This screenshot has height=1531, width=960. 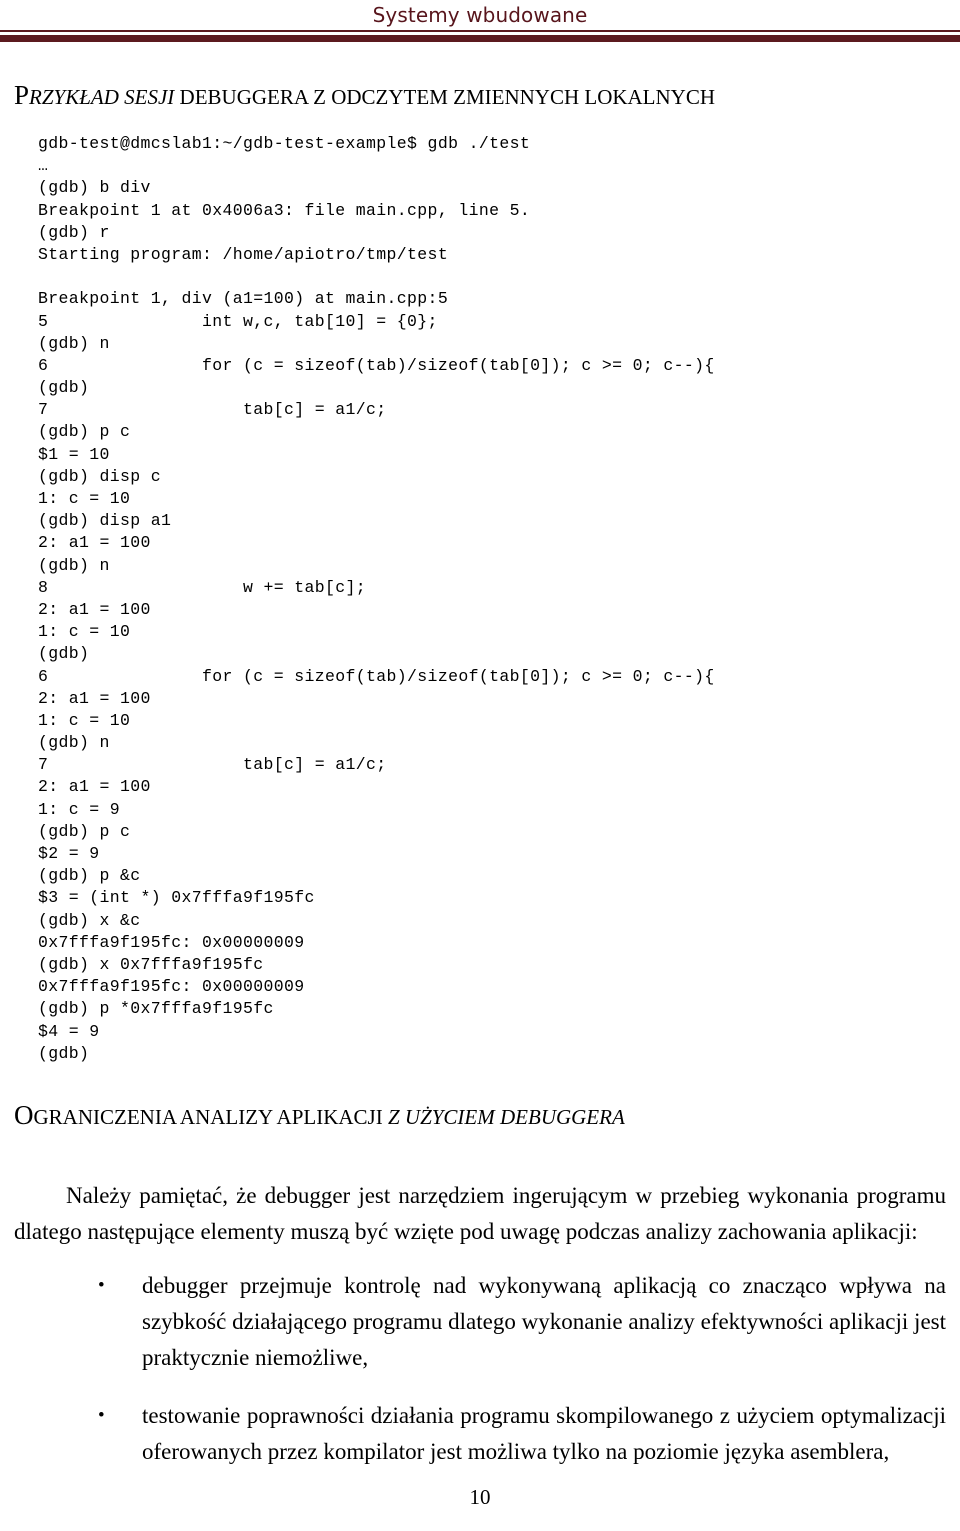 I want to click on heading-italic-part: RZYKŁAD SESJI, so click(x=102, y=97).